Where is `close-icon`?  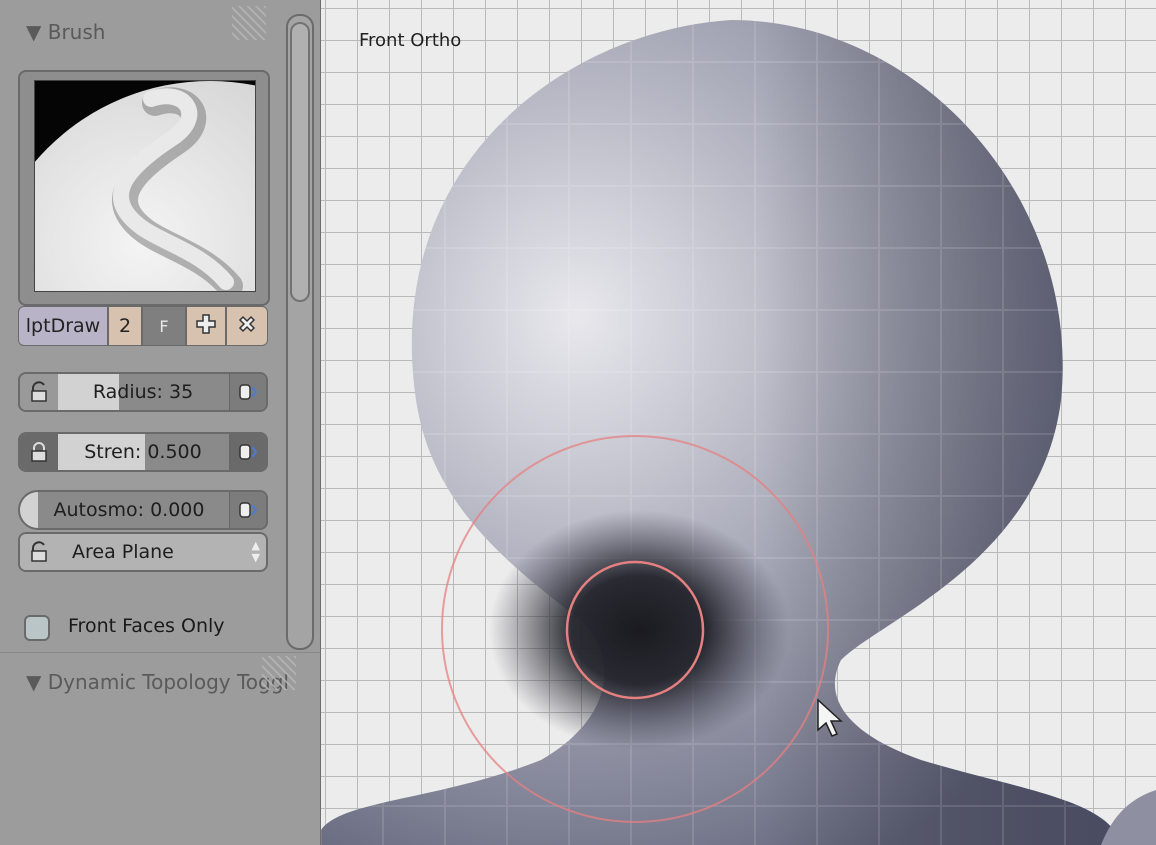
close-icon is located at coordinates (247, 326).